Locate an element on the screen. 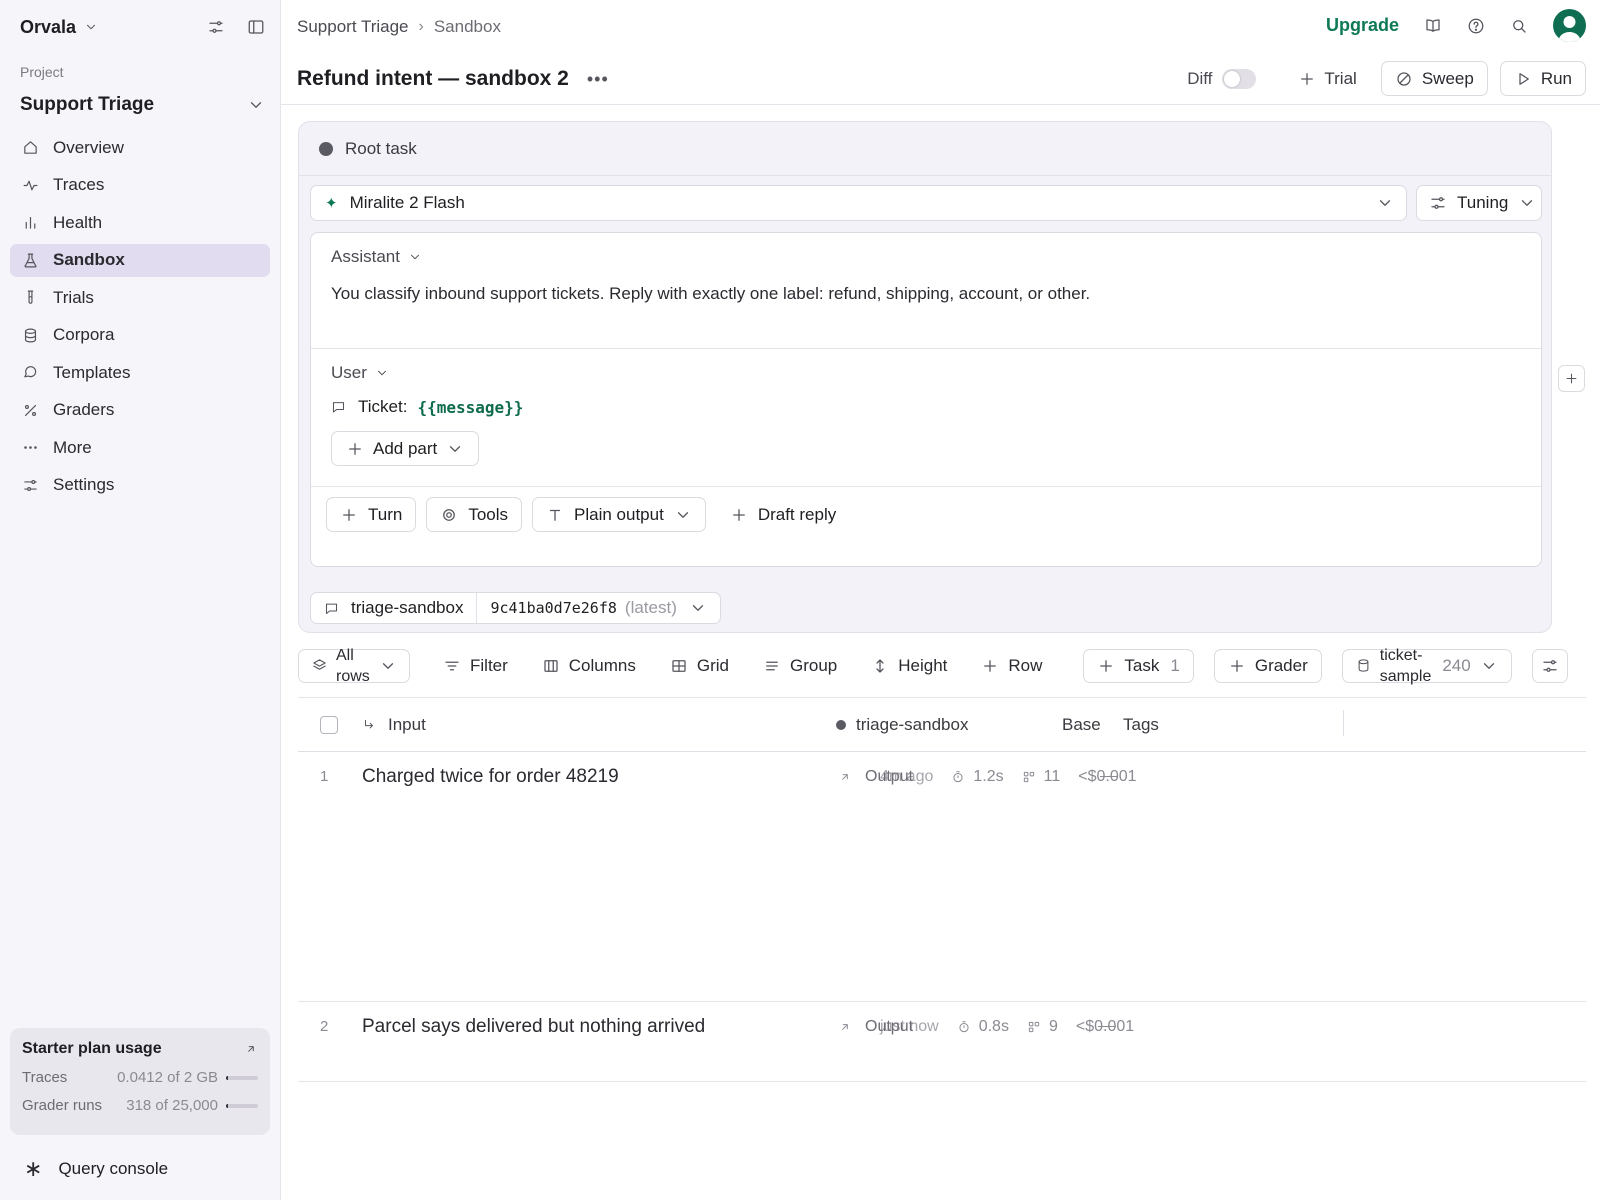 The width and height of the screenshot is (1600, 1200). home-icon is located at coordinates (30, 147).